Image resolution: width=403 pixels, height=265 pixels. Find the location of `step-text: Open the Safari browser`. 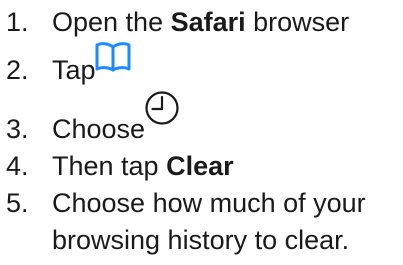

step-text: Open the Safari browser is located at coordinates (200, 22).